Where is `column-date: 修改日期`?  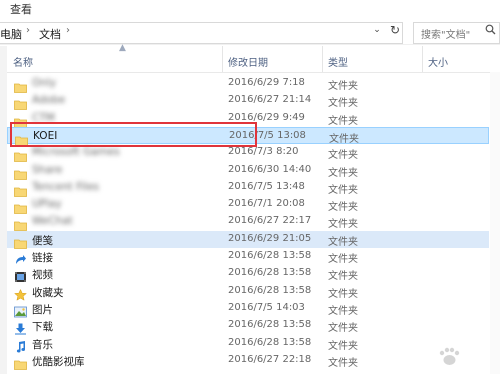
column-date: 修改日期 is located at coordinates (248, 61).